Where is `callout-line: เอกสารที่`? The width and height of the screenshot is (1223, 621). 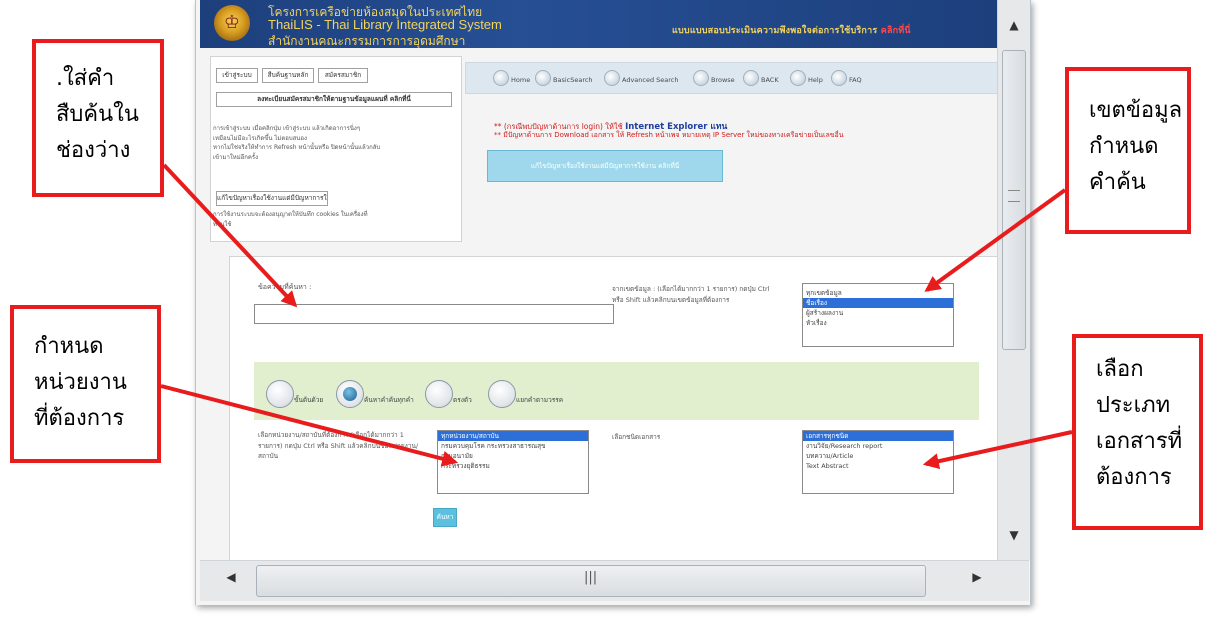
callout-line: เอกสารที่ is located at coordinates (1139, 441).